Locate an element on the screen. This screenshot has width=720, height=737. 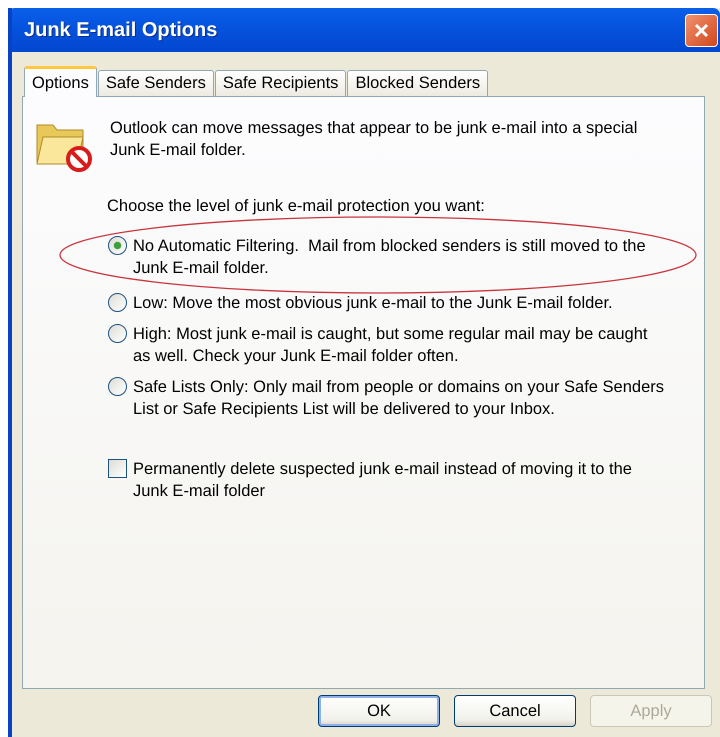
window-title: Junk E-mail Options is located at coordinates (121, 30).